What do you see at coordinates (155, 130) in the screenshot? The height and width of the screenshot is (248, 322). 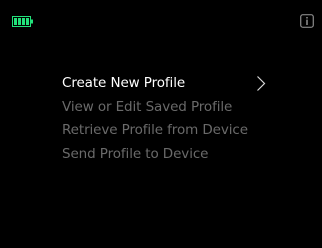 I see `menu-item-label: Retrieve Profile from Device` at bounding box center [155, 130].